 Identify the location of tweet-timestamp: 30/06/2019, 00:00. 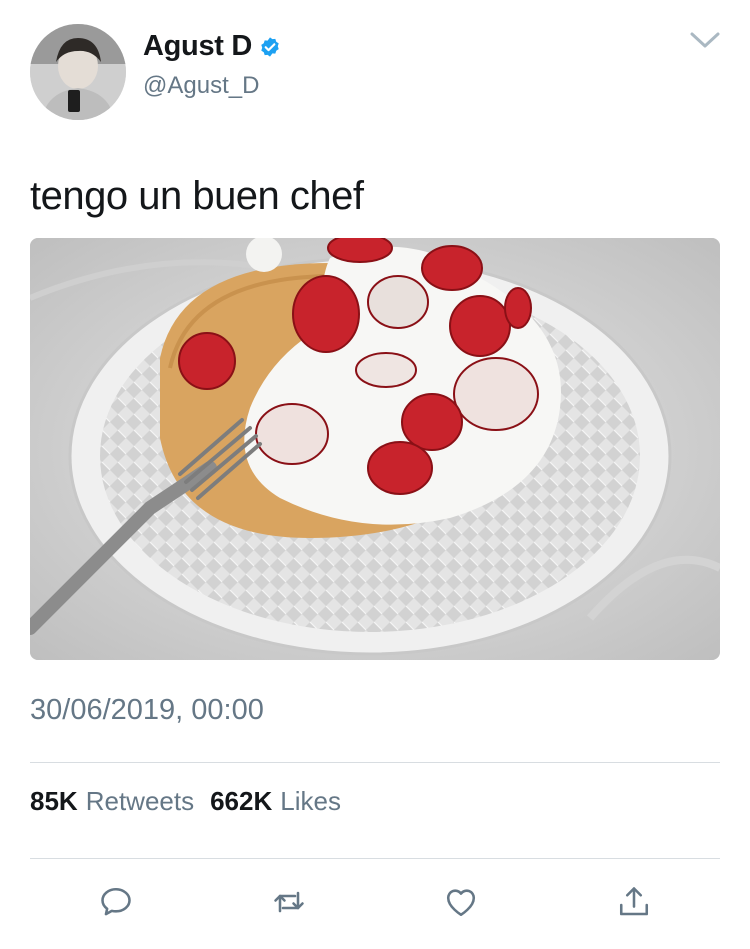
(147, 710).